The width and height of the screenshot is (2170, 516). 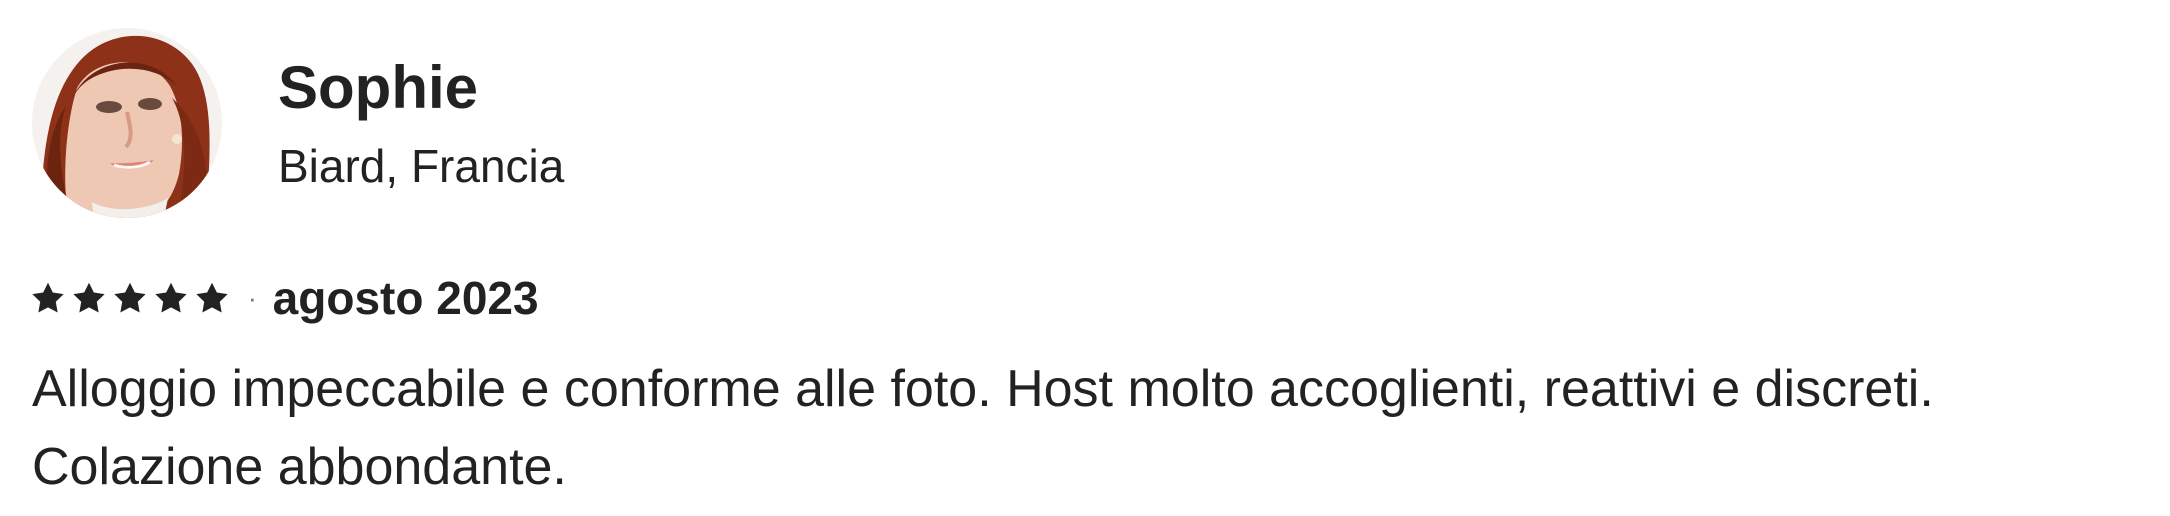 I want to click on reviewer-photo, so click(x=127, y=123).